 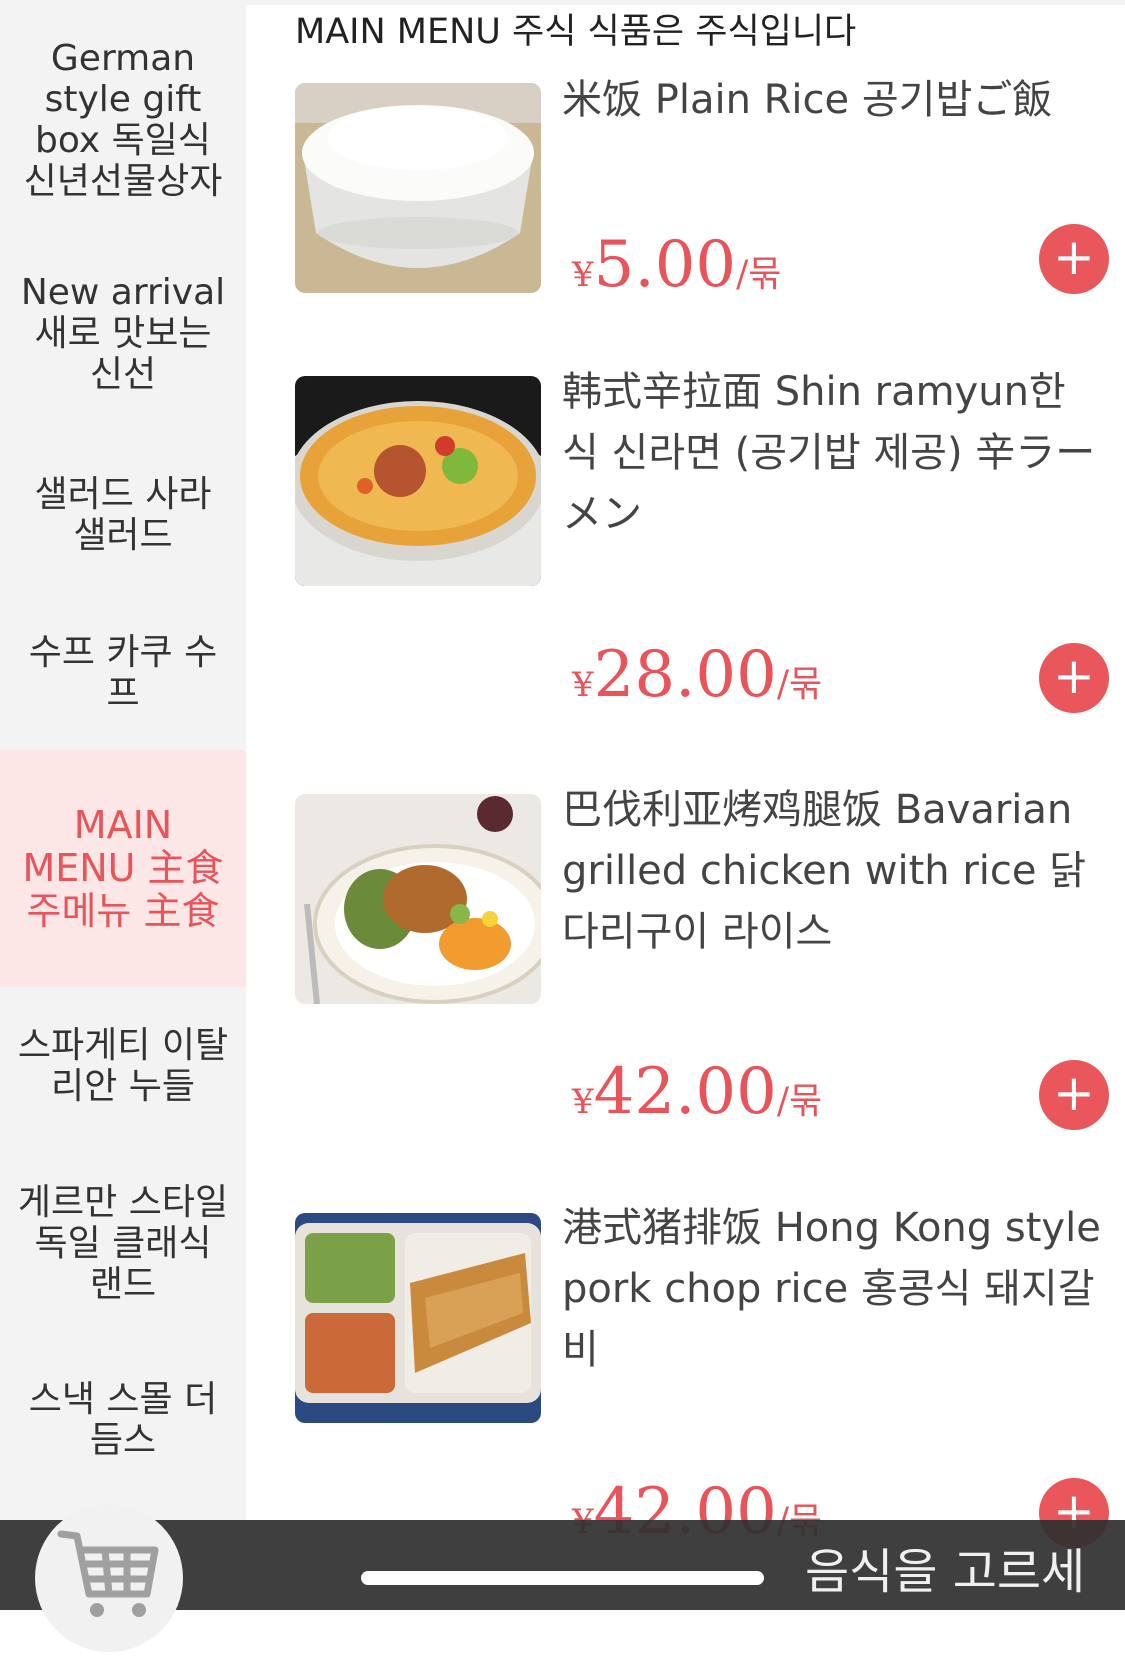 I want to click on category-salad: 샐러드 사라 샐러드, so click(x=123, y=514).